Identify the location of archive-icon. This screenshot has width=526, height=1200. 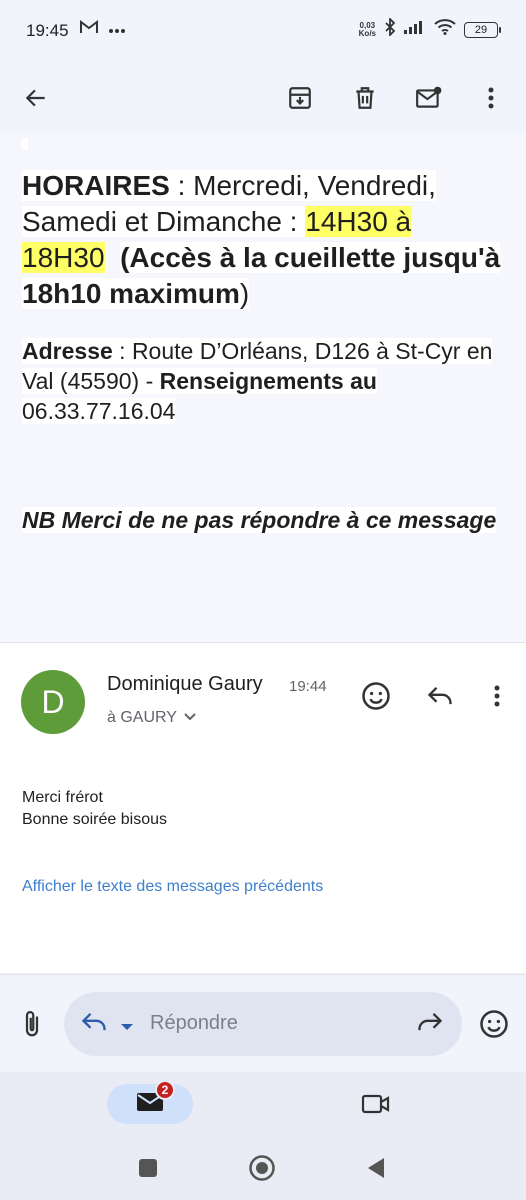
(300, 98).